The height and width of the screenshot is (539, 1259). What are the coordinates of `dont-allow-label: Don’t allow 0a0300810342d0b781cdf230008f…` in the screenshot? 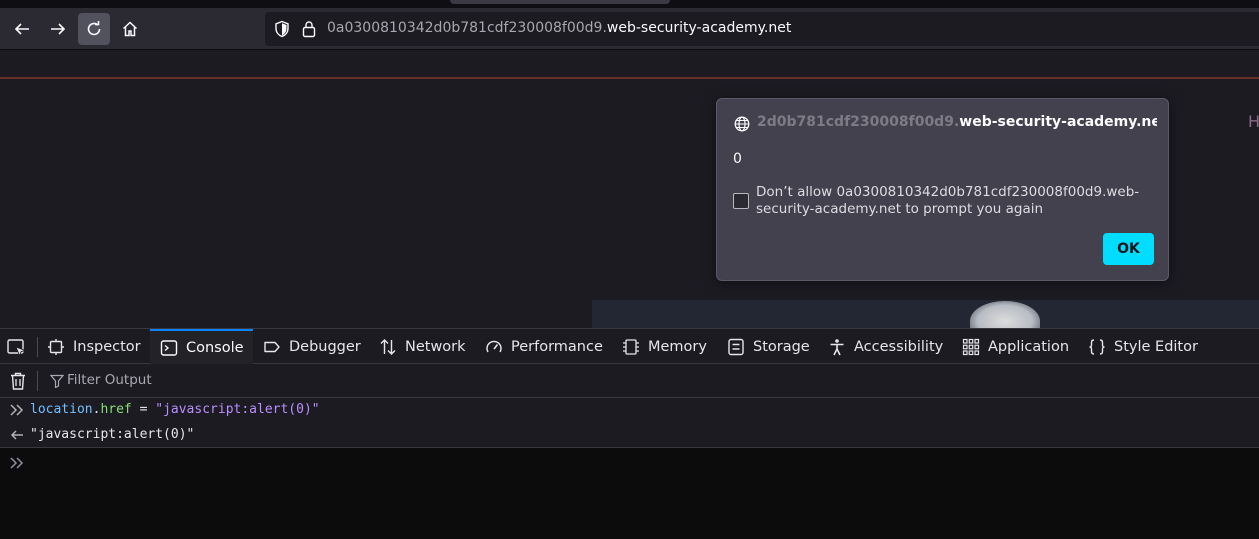 It's located at (956, 201).